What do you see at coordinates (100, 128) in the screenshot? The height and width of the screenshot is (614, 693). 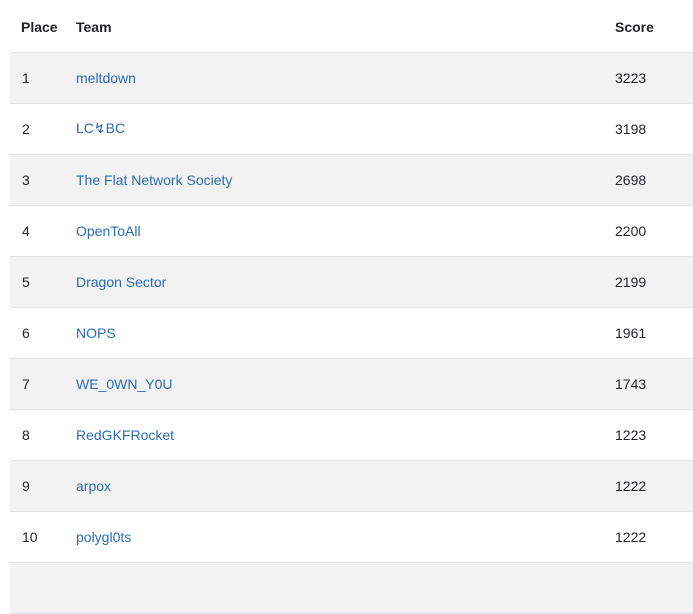 I see `team-link: LC↯BC` at bounding box center [100, 128].